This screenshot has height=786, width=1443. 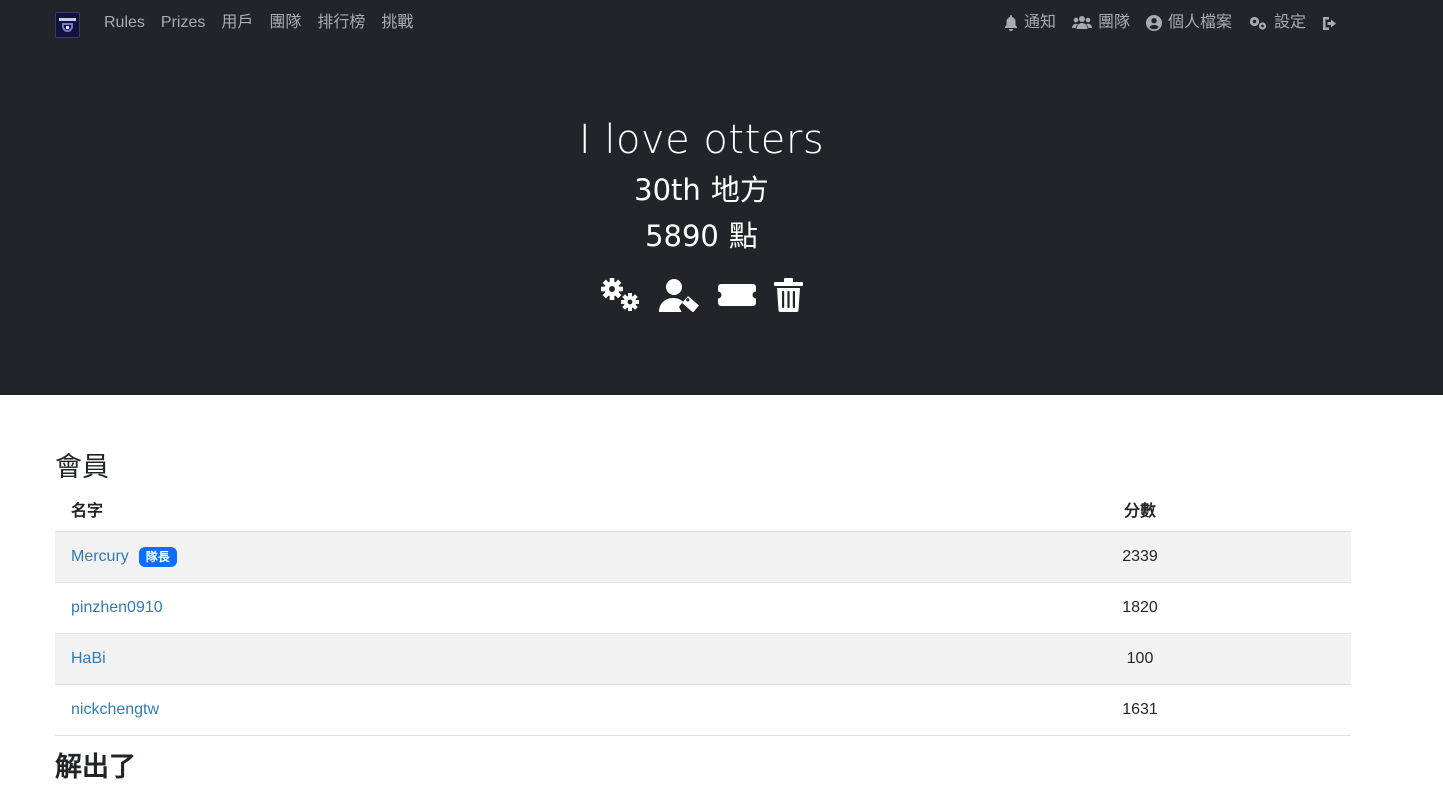 I want to click on captain-badge: 隊長, so click(x=157, y=557).